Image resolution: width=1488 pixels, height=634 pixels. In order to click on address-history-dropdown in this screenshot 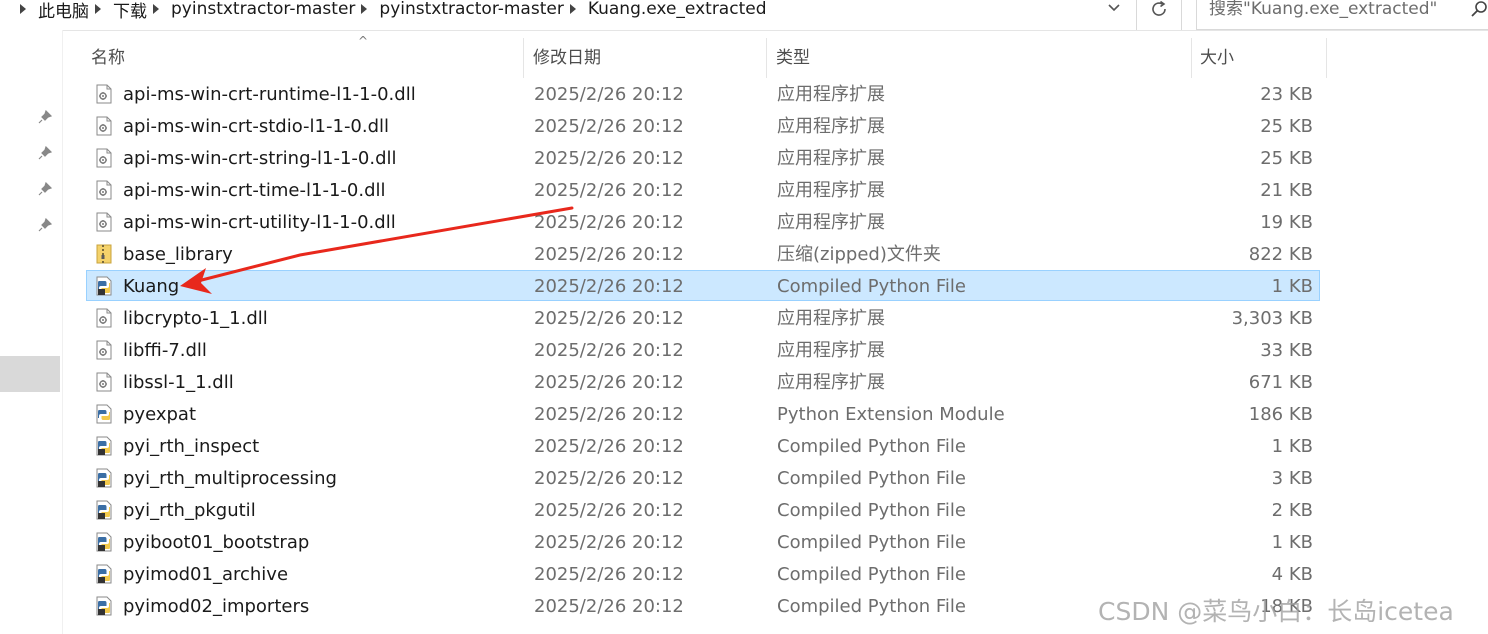, I will do `click(1114, 11)`.